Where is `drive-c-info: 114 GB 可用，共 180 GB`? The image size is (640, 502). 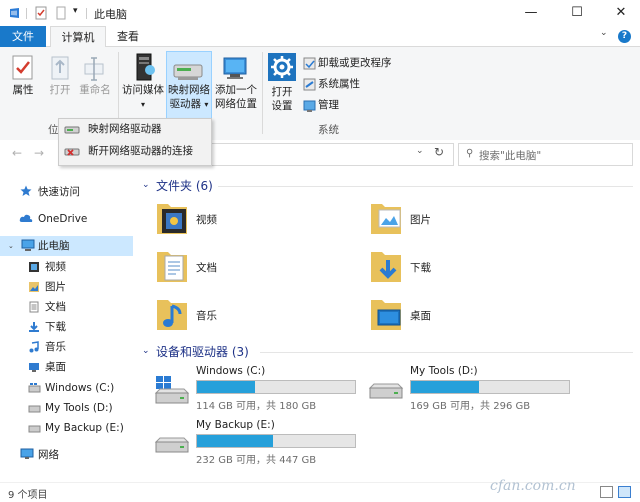
drive-c-info: 114 GB 可用，共 180 GB is located at coordinates (256, 406).